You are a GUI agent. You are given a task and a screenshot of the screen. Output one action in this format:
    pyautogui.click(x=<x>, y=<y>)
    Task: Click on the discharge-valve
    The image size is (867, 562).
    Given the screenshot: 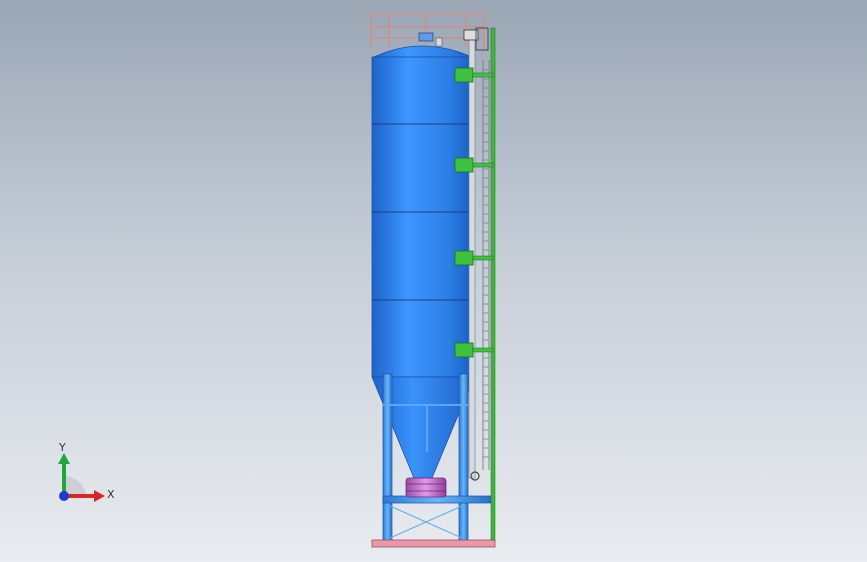 What is the action you would take?
    pyautogui.click(x=426, y=487)
    